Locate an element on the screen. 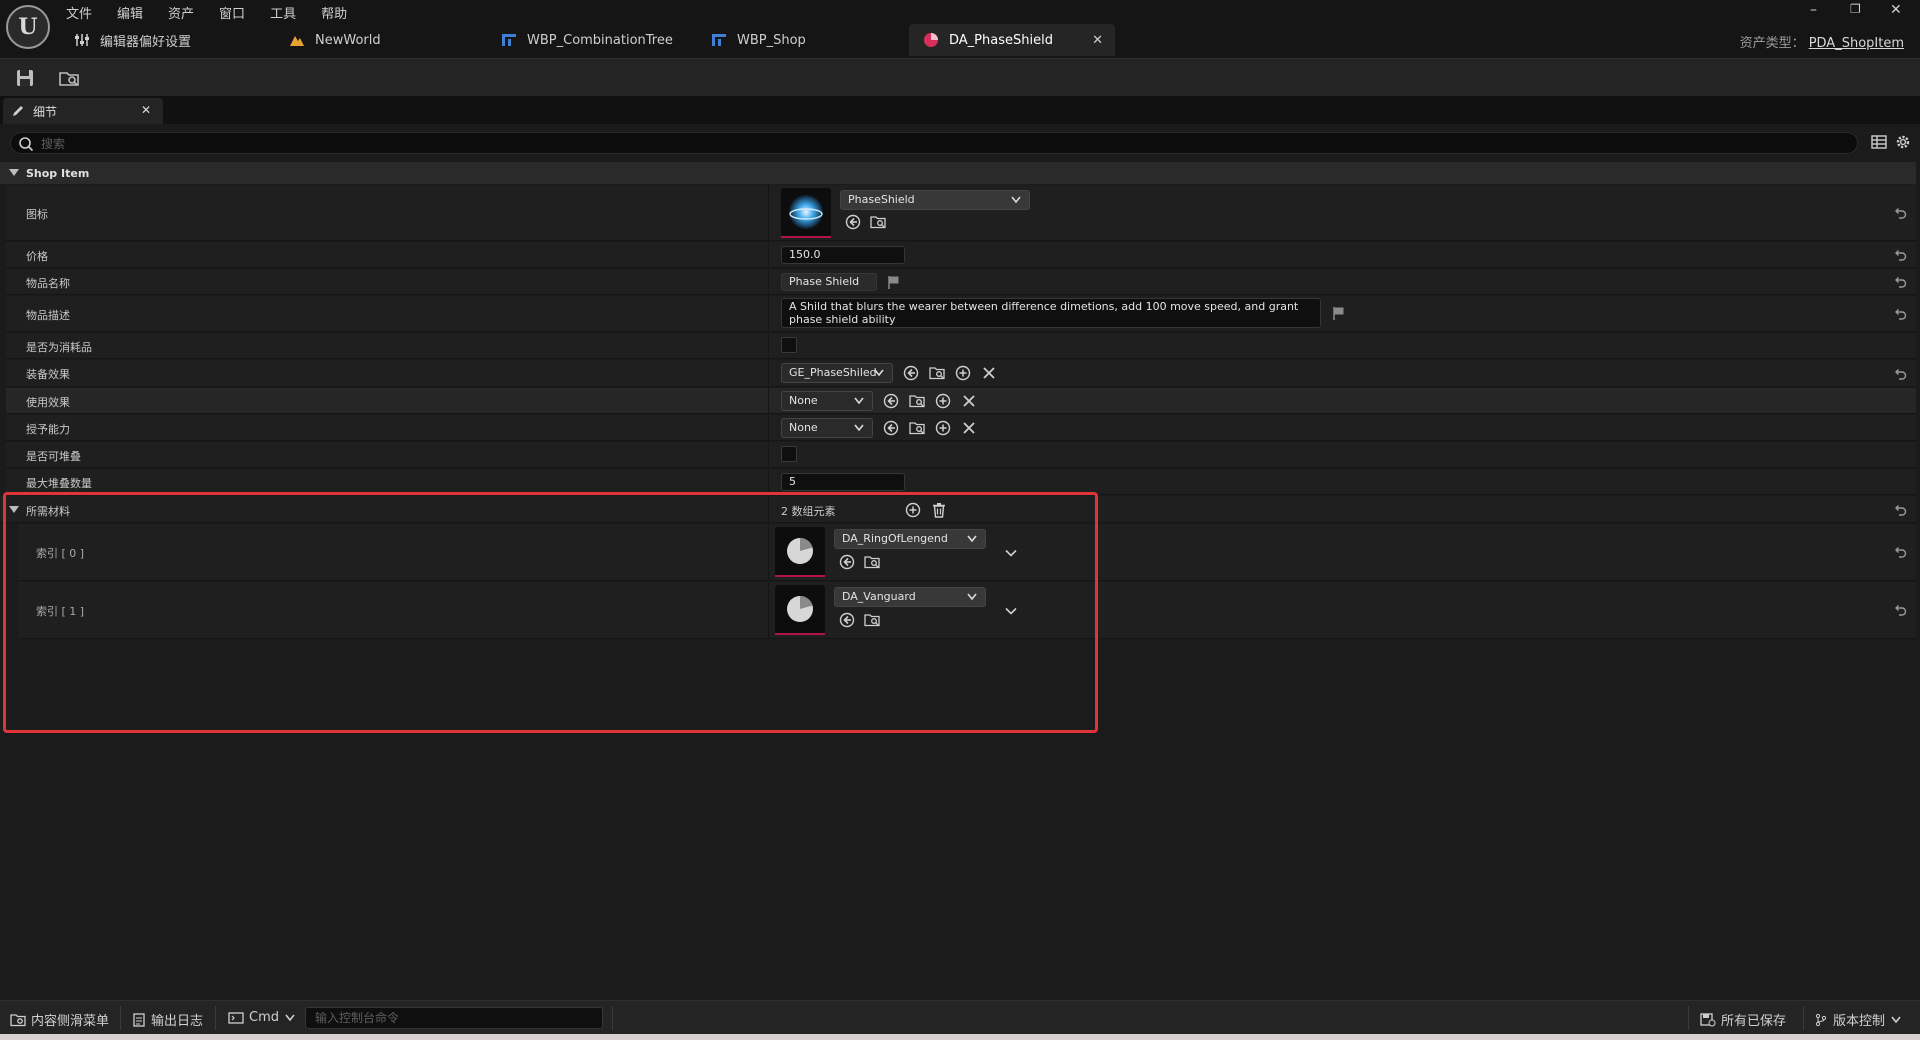 This screenshot has width=1920, height=1040. chevron-down-icon is located at coordinates (1016, 200).